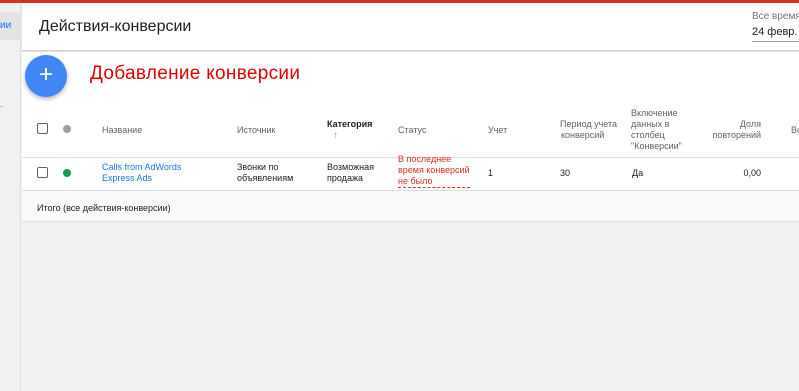  I want to click on status-column-dot-icon, so click(67, 129).